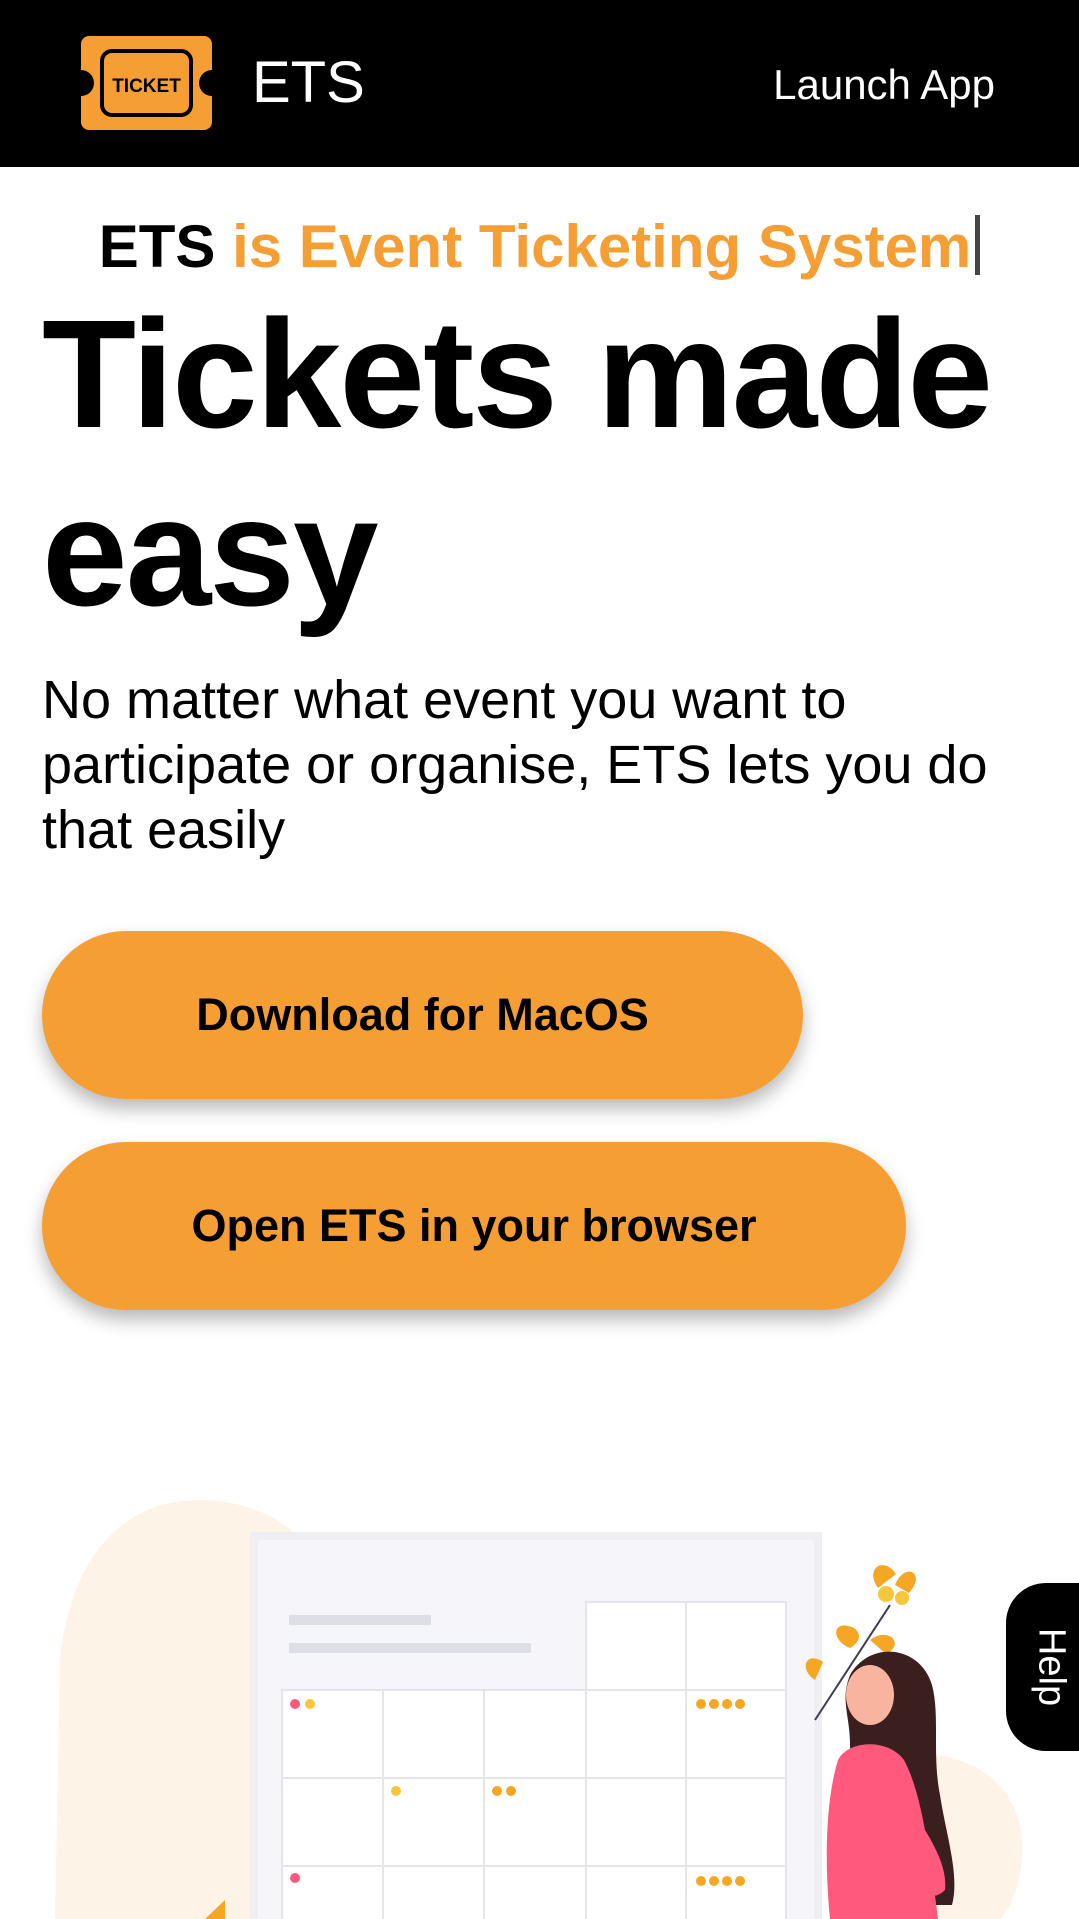 The width and height of the screenshot is (1079, 1919). What do you see at coordinates (308, 83) in the screenshot?
I see `brand-name: ETS` at bounding box center [308, 83].